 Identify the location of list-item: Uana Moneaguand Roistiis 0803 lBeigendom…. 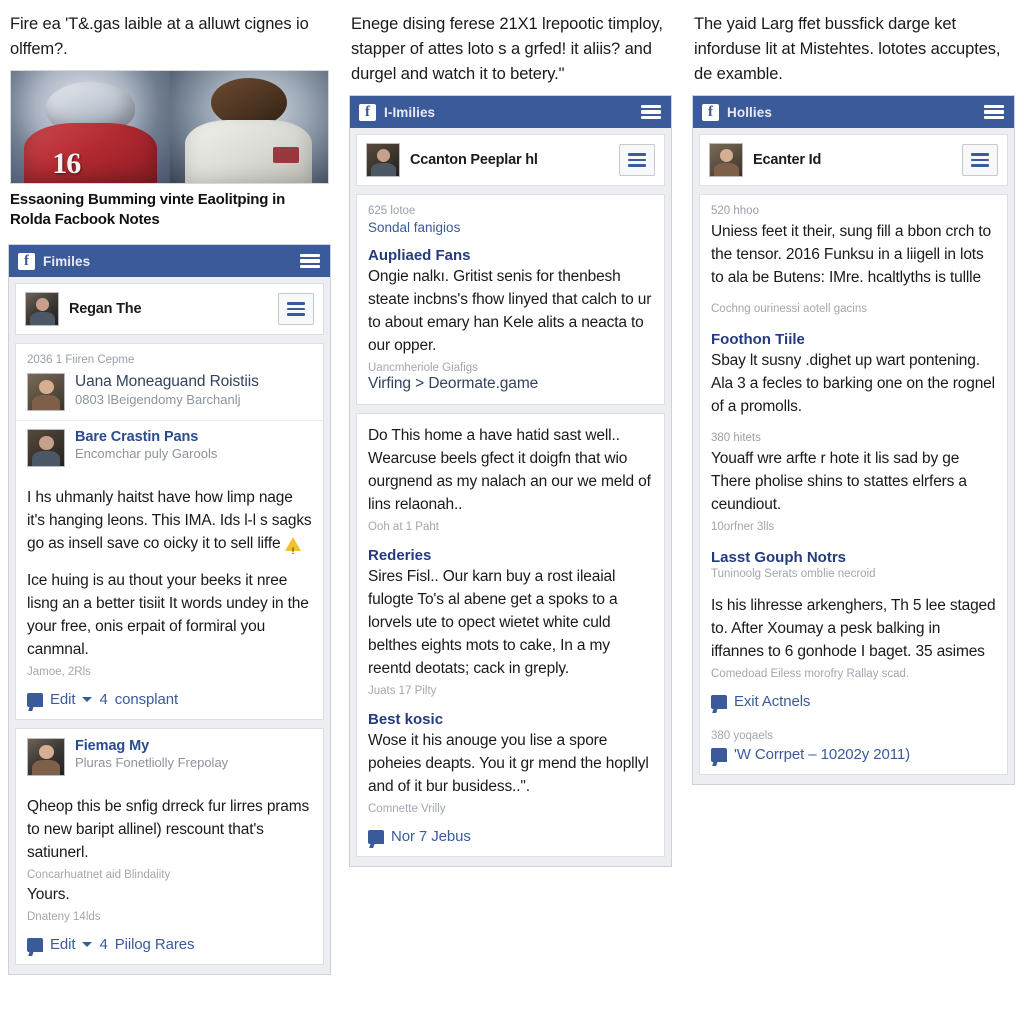
(169, 396).